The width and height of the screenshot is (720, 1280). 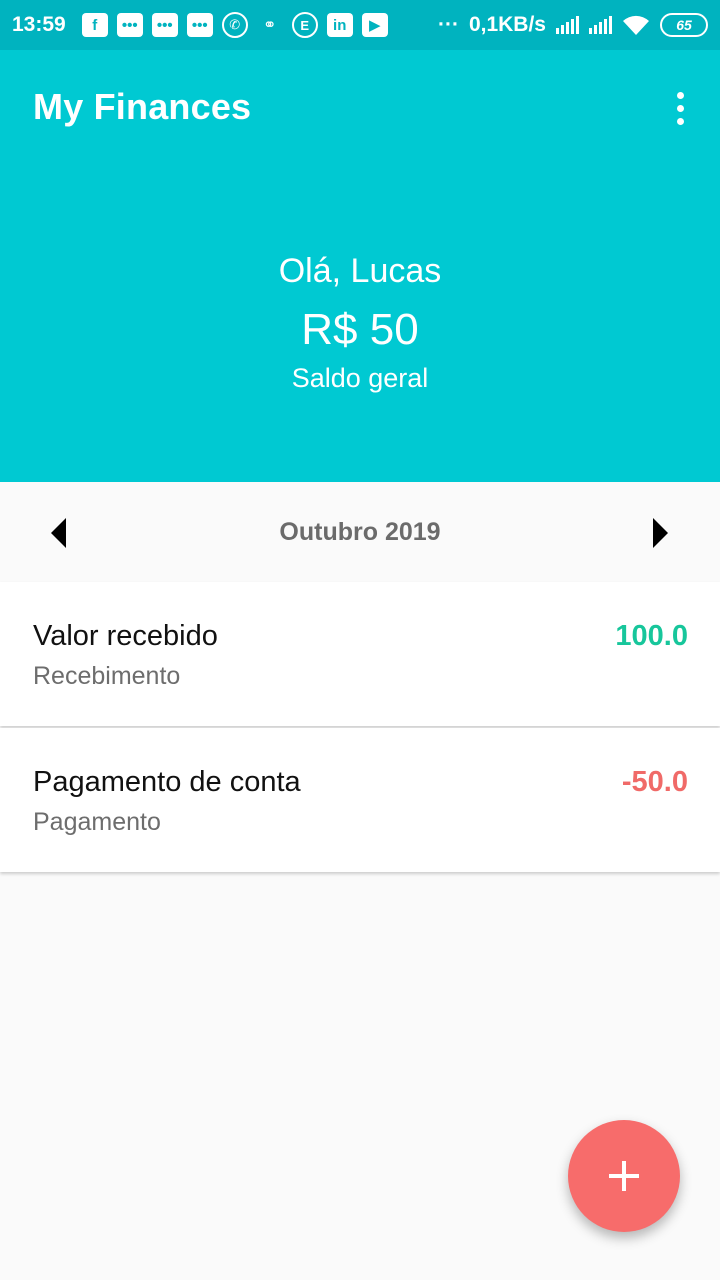 I want to click on transaction-amount: 100.0, so click(x=651, y=636).